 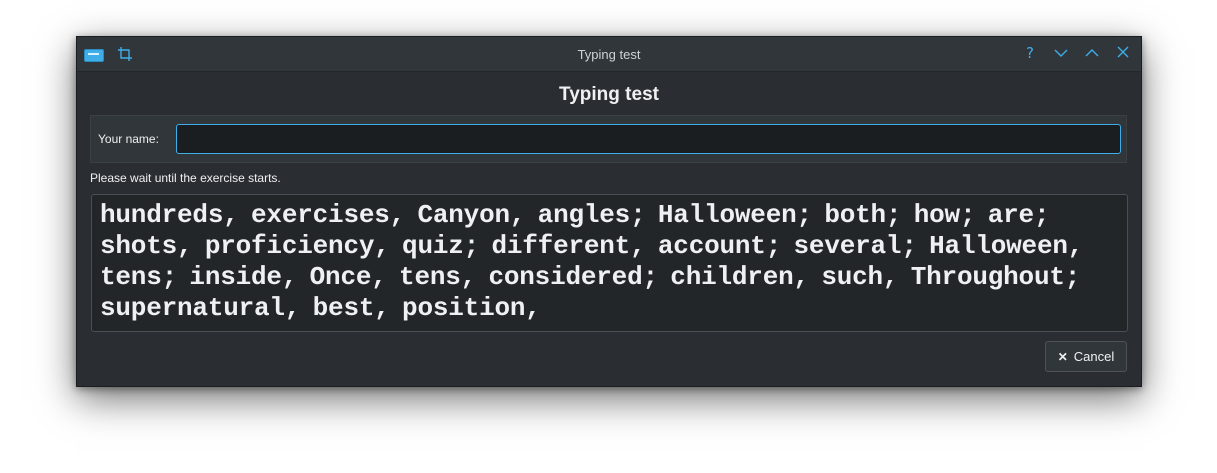 What do you see at coordinates (1062, 356) in the screenshot?
I see `close-icon: ✕` at bounding box center [1062, 356].